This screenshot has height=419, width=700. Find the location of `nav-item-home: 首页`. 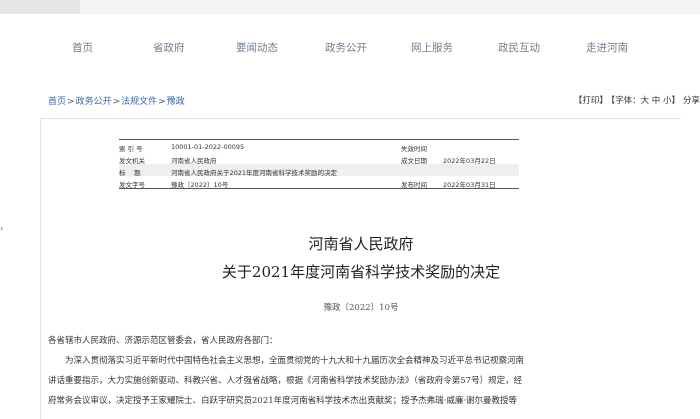

nav-item-home: 首页 is located at coordinates (82, 47).